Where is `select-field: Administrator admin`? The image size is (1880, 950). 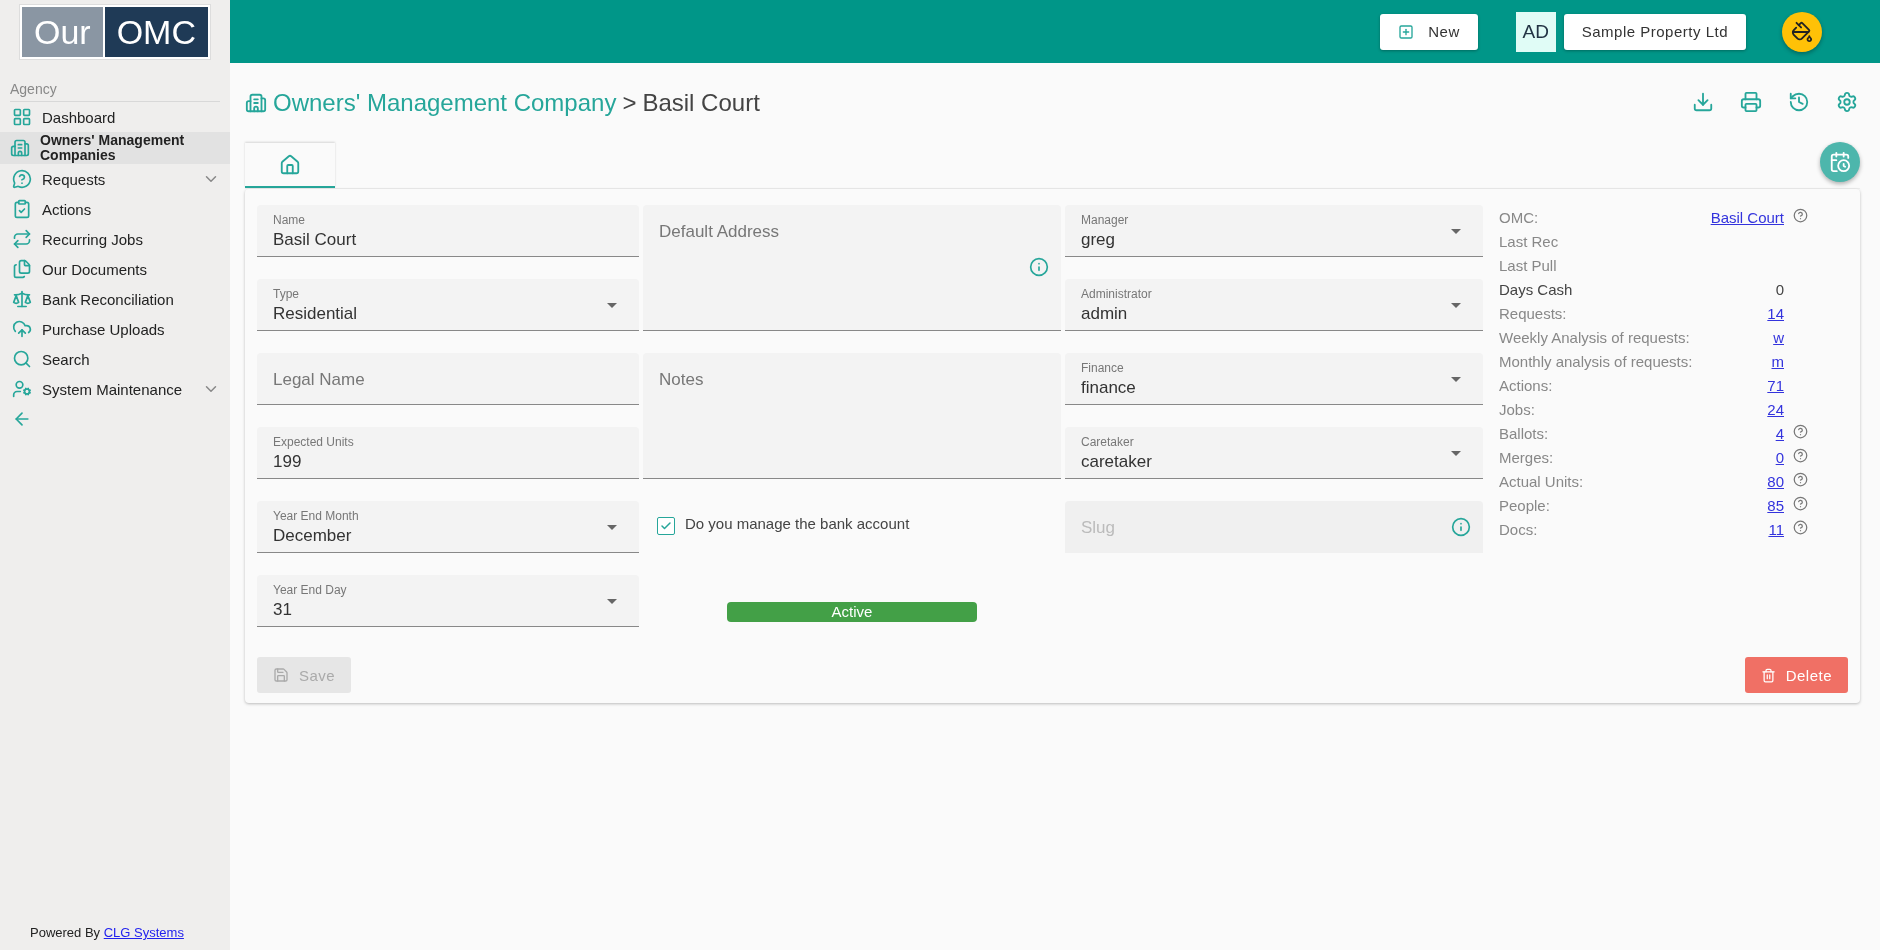 select-field: Administrator admin is located at coordinates (1274, 305).